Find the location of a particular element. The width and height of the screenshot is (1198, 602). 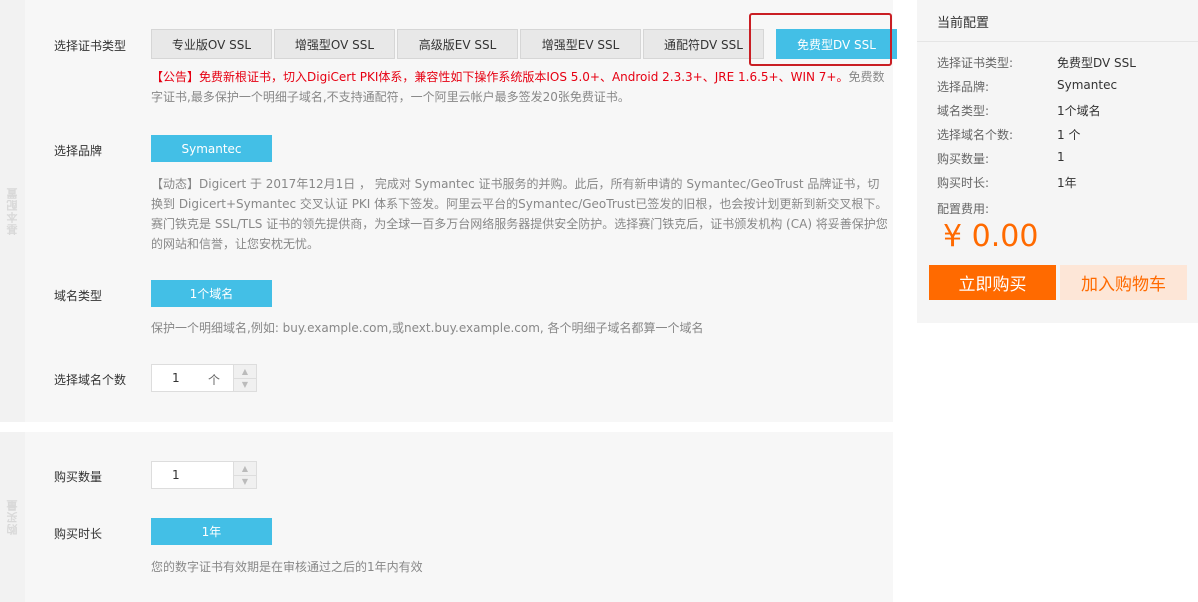

domain-type-label: 域名类型 is located at coordinates (78, 296).